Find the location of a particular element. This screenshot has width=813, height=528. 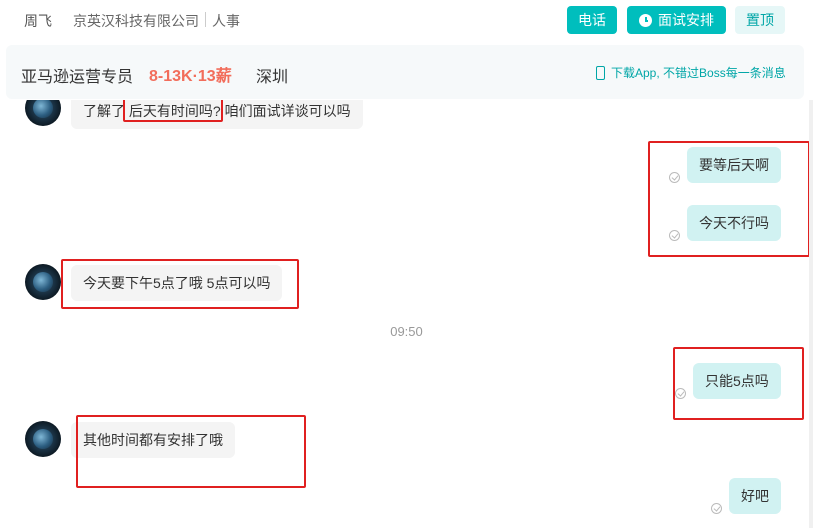

message-bubble: 好吧 is located at coordinates (755, 496).